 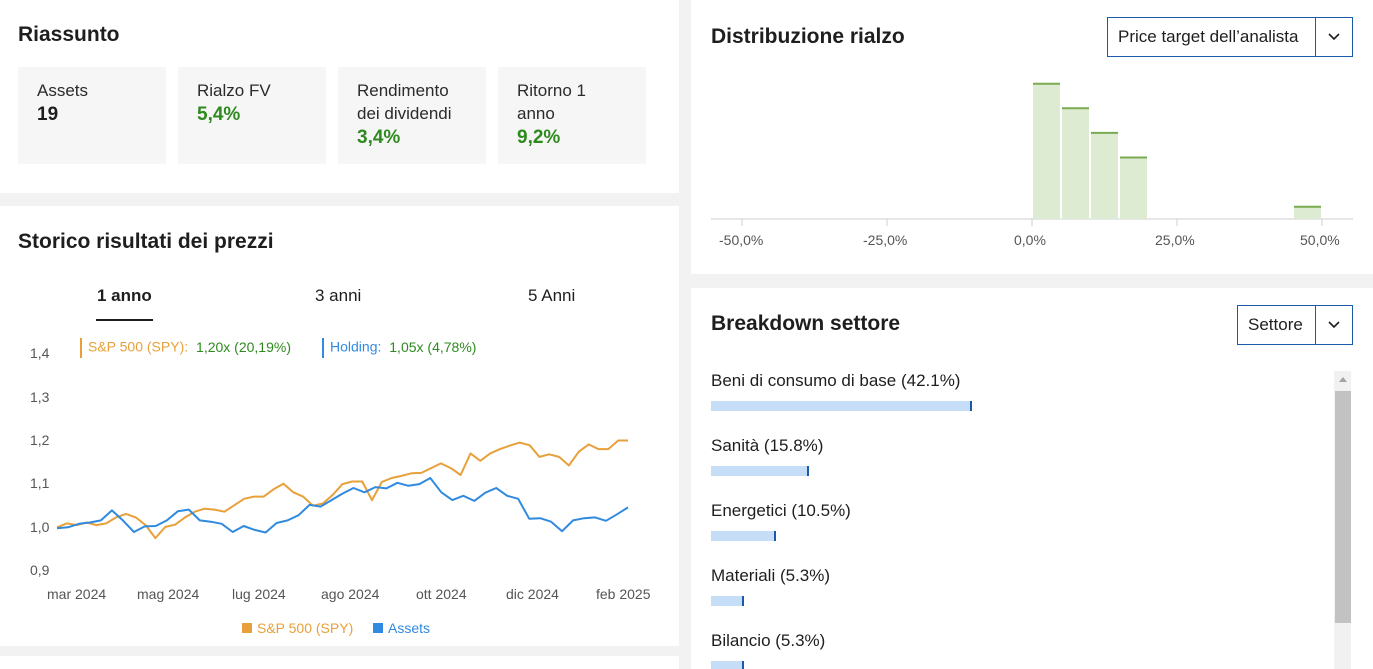 I want to click on card-value: 9,2%, so click(x=539, y=137).